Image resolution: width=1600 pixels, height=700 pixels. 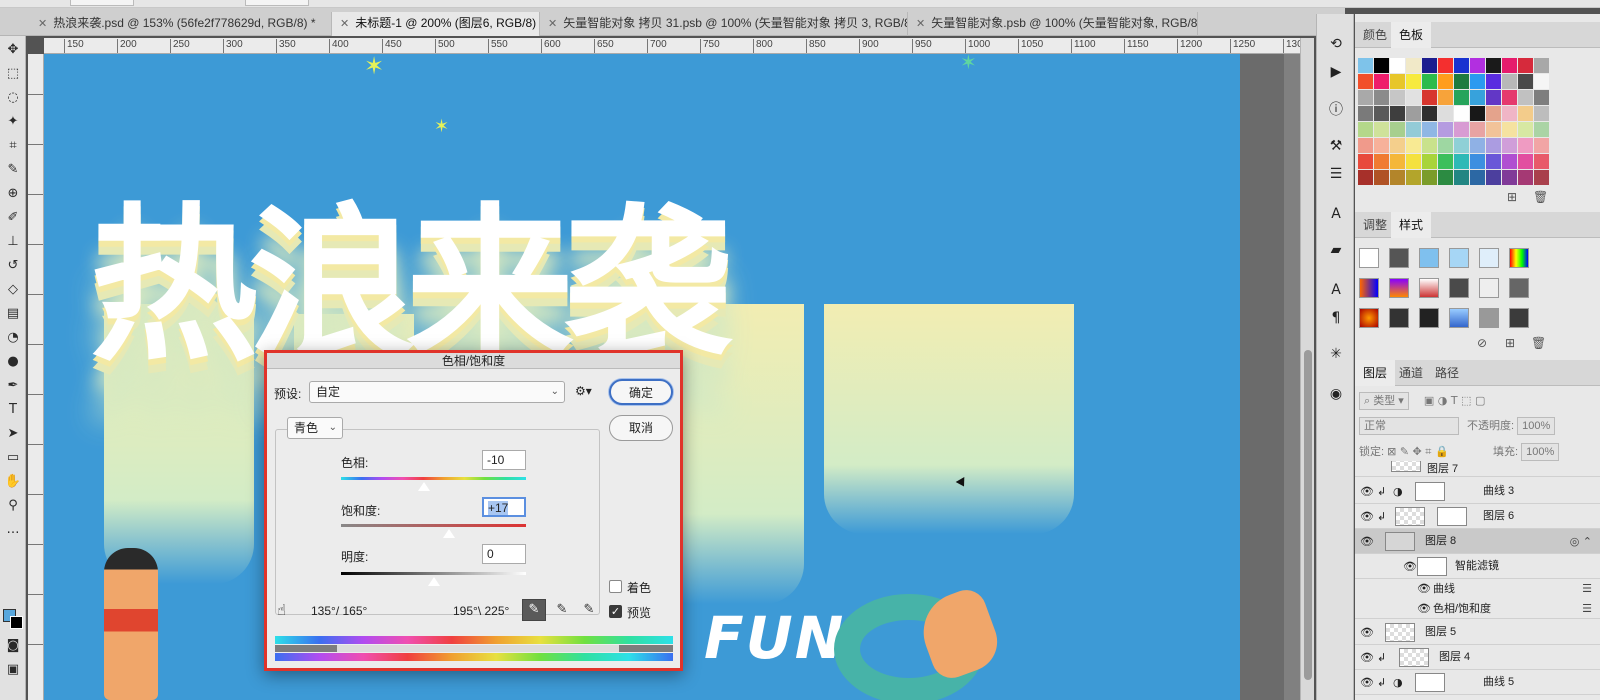 I want to click on healing-brush-icon: ⊕, so click(x=13, y=194).